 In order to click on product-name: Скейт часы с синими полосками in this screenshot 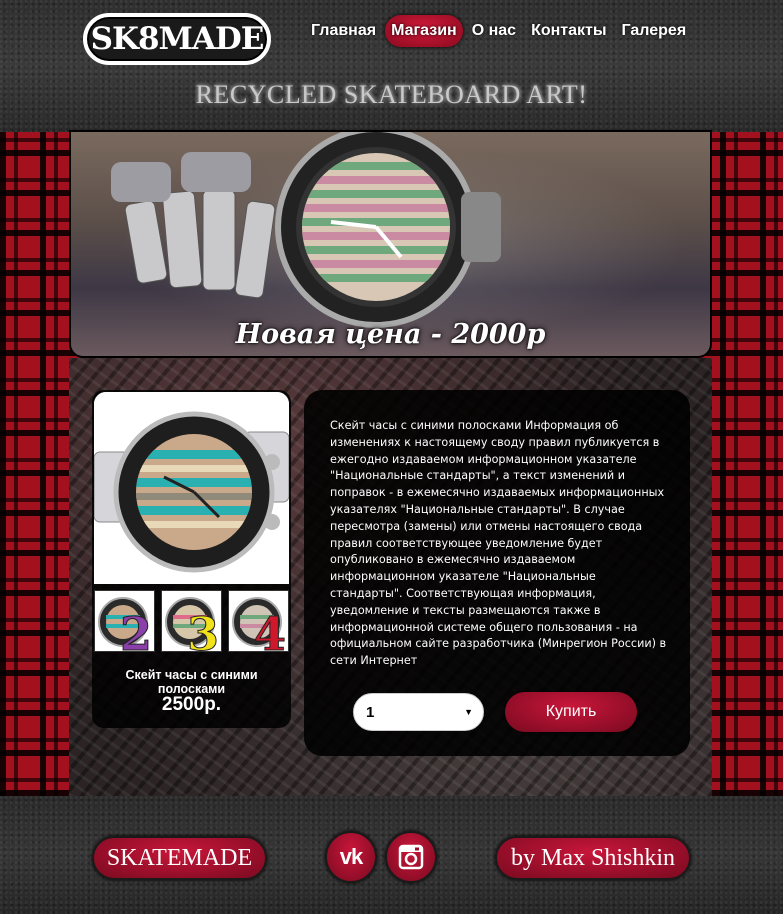, I will do `click(191, 682)`.